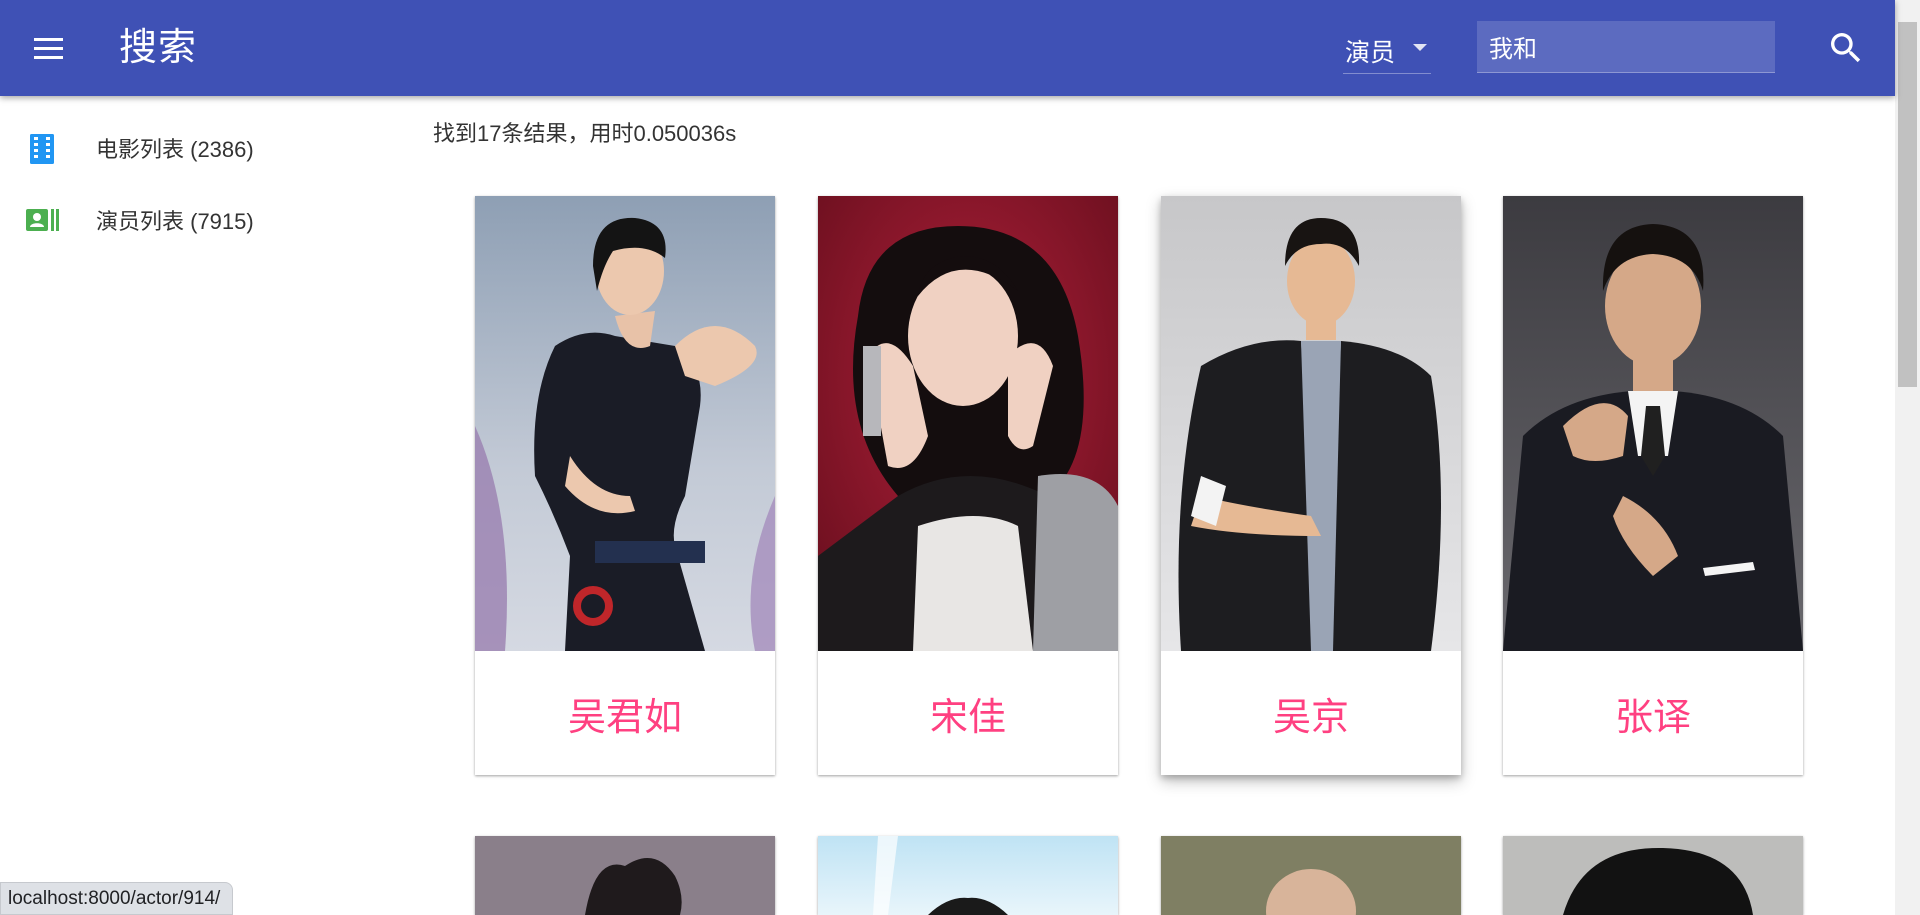 The image size is (1920, 915). Describe the element at coordinates (117, 898) in the screenshot. I see `status-bar-url: localhost:8000/actor/914/` at that location.